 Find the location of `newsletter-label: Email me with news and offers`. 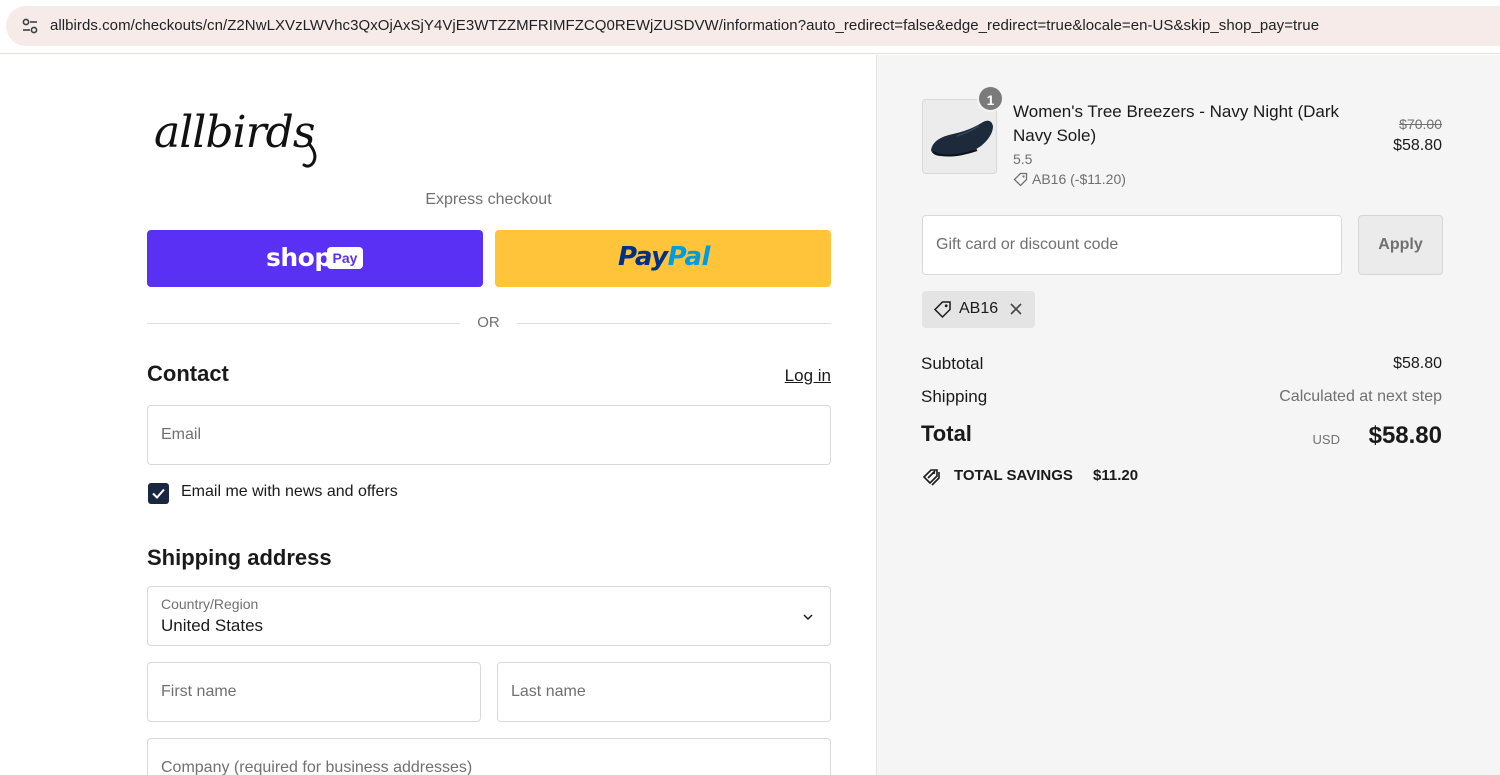

newsletter-label: Email me with news and offers is located at coordinates (289, 491).